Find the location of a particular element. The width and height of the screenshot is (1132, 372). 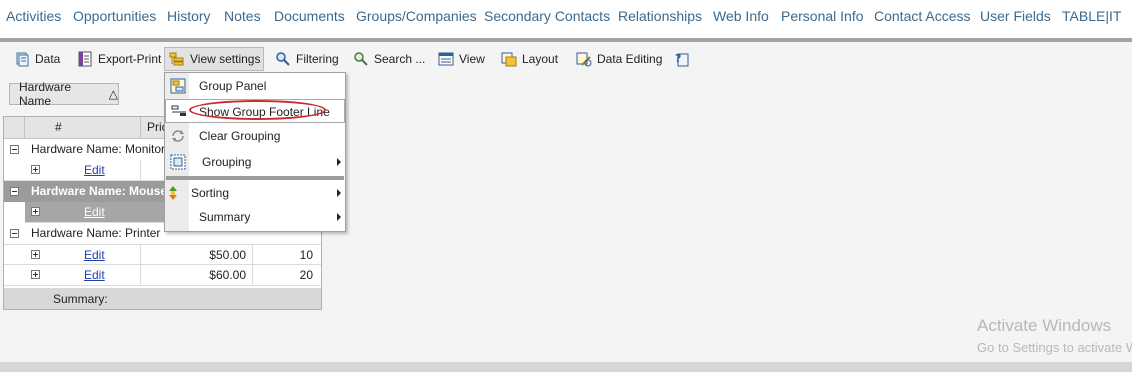

group-by-chip: Hardware Name △ is located at coordinates (64, 94).